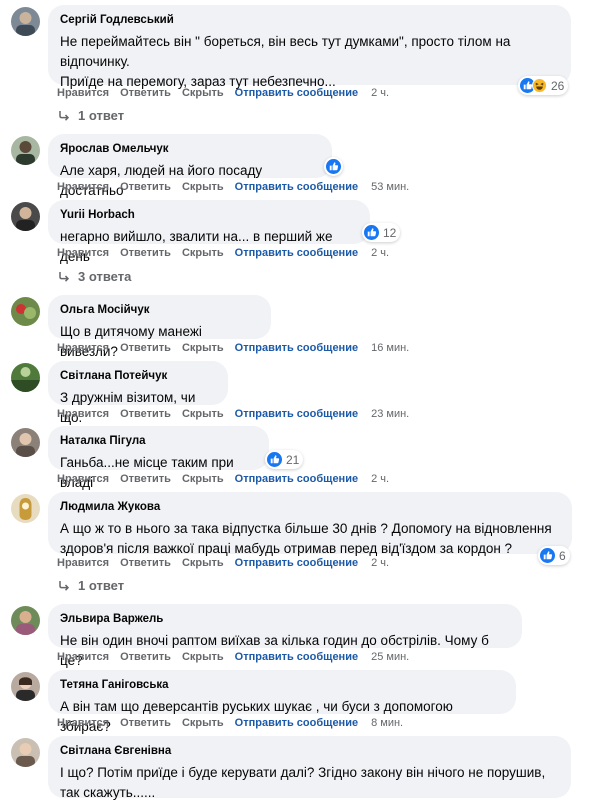 The image size is (592, 803). I want to click on comment-author: Сергій Годлевський, so click(309, 20).